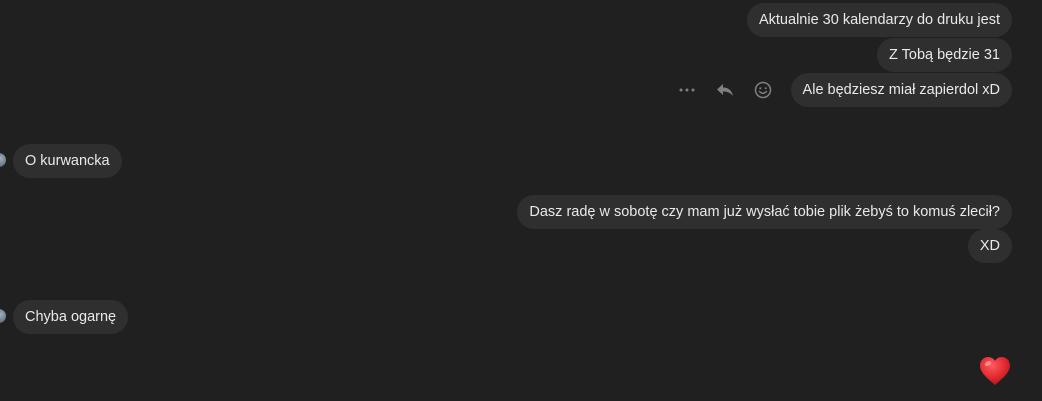 The height and width of the screenshot is (401, 1042). Describe the element at coordinates (687, 90) in the screenshot. I see `more-icon` at that location.